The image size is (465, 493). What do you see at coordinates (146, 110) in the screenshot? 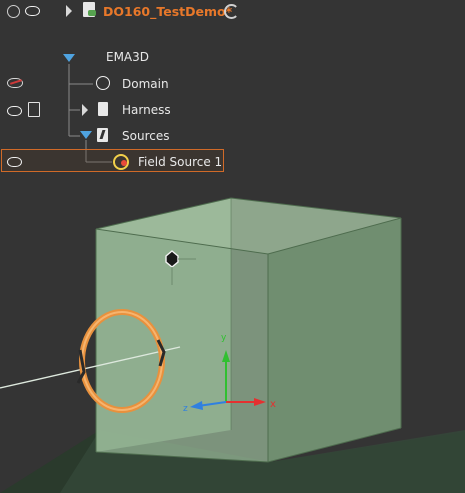
I see `tree-item-harness: Harness` at bounding box center [146, 110].